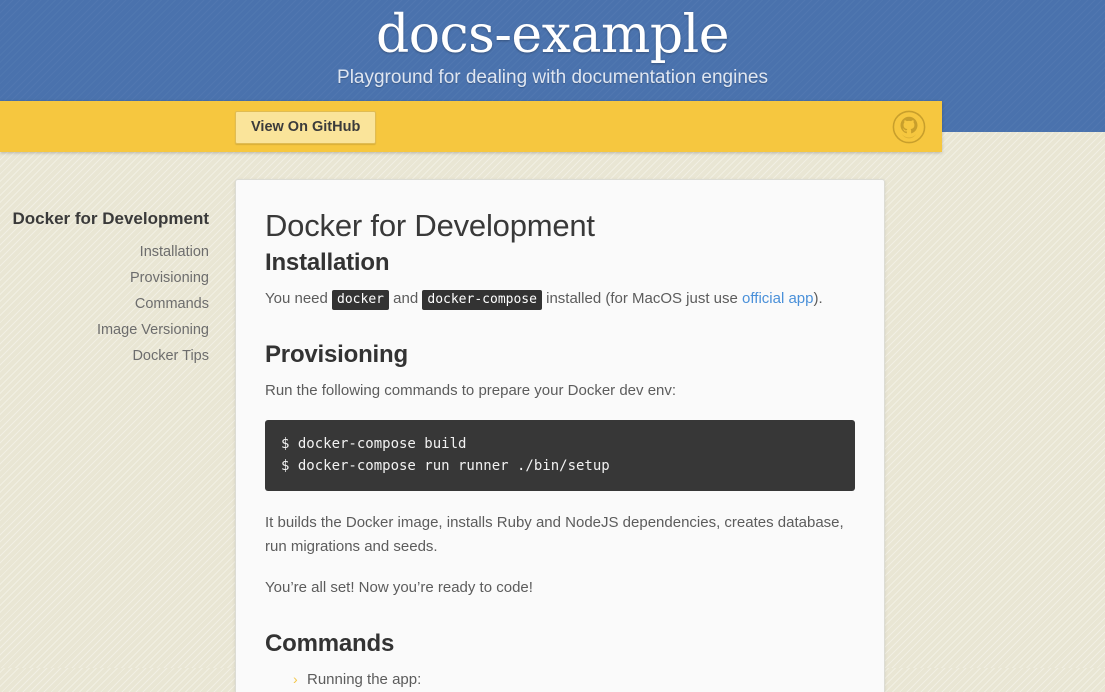  I want to click on list-item: › Running the app:, so click(574, 680).